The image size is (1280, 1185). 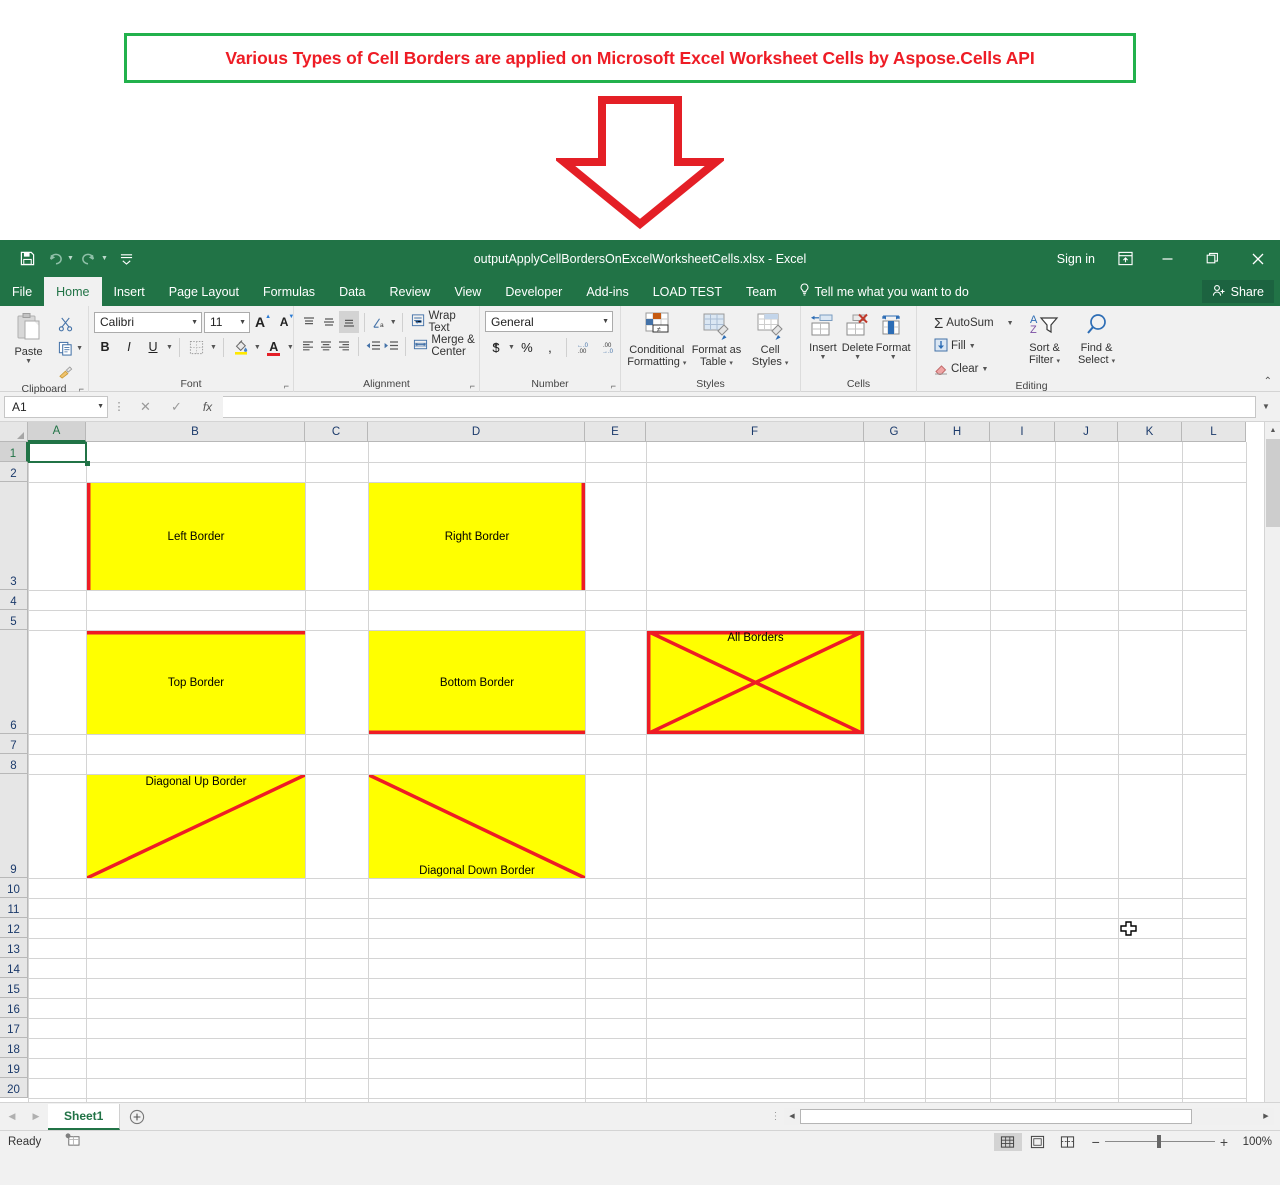 I want to click on fill-color-button, so click(x=241, y=347).